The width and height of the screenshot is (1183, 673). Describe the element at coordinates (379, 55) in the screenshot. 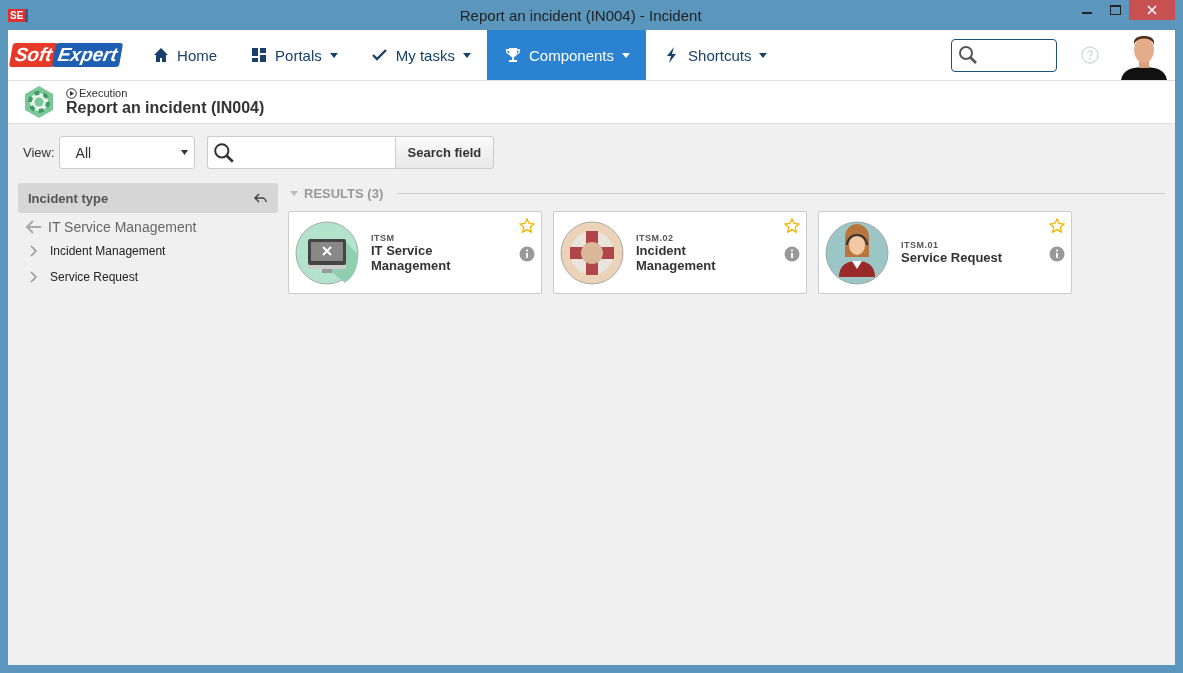

I see `checkmark-icon` at that location.